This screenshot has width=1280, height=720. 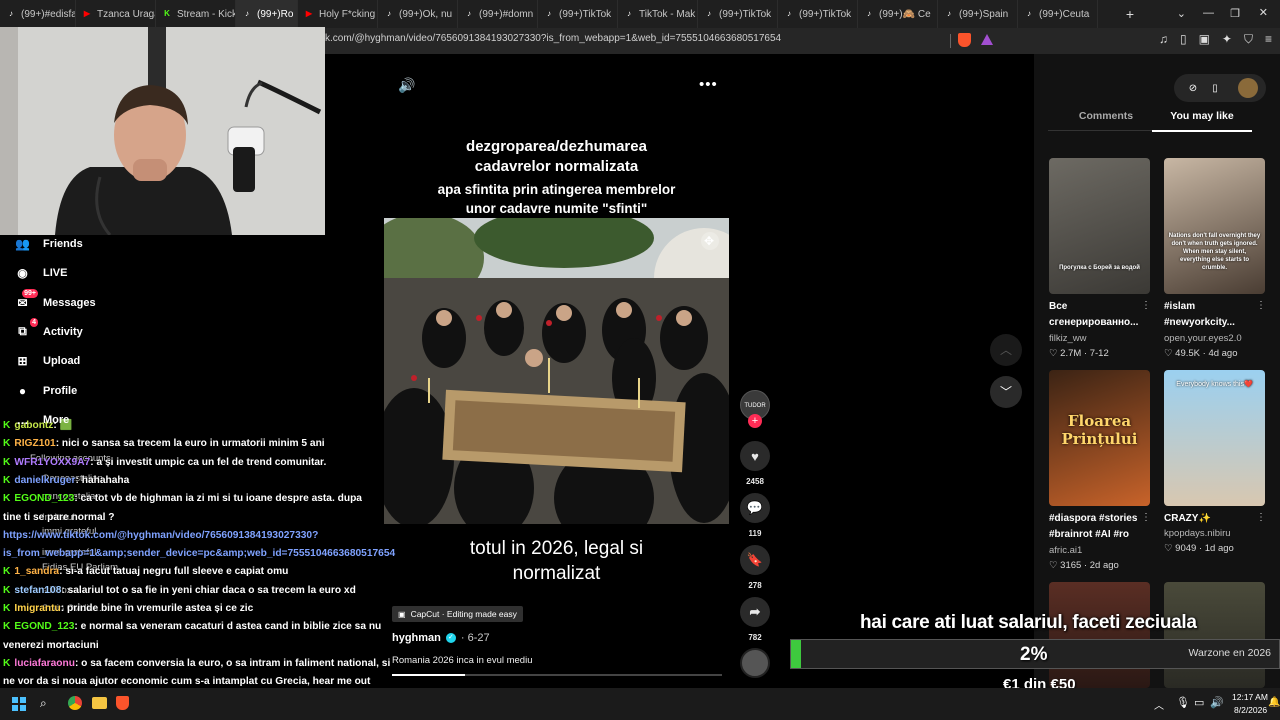 I want to click on like-action: ♥ 2458, so click(x=755, y=463).